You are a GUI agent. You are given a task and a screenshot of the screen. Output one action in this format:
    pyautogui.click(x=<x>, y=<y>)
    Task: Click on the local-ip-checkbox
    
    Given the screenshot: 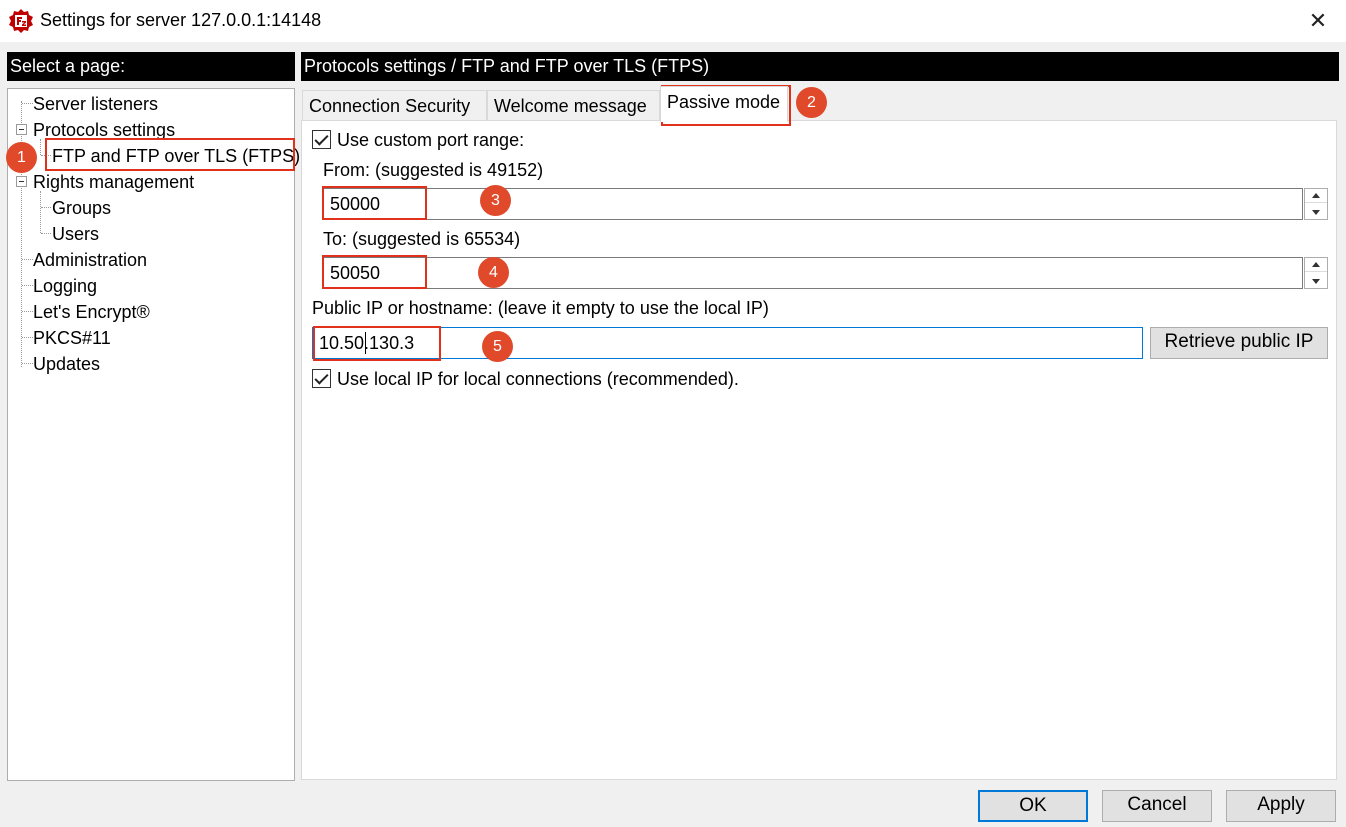 What is the action you would take?
    pyautogui.click(x=321, y=378)
    